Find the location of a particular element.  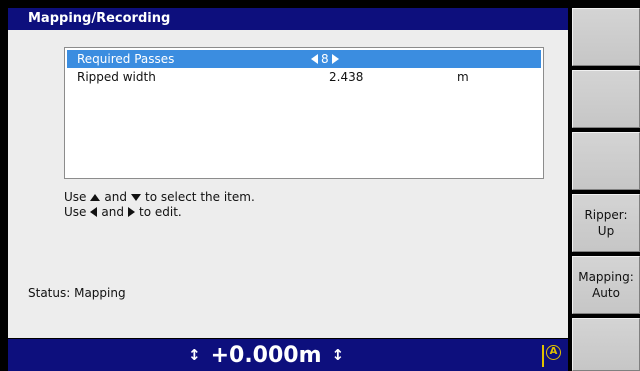

list-item-required-passes: Required Passes 8 is located at coordinates (304, 59).